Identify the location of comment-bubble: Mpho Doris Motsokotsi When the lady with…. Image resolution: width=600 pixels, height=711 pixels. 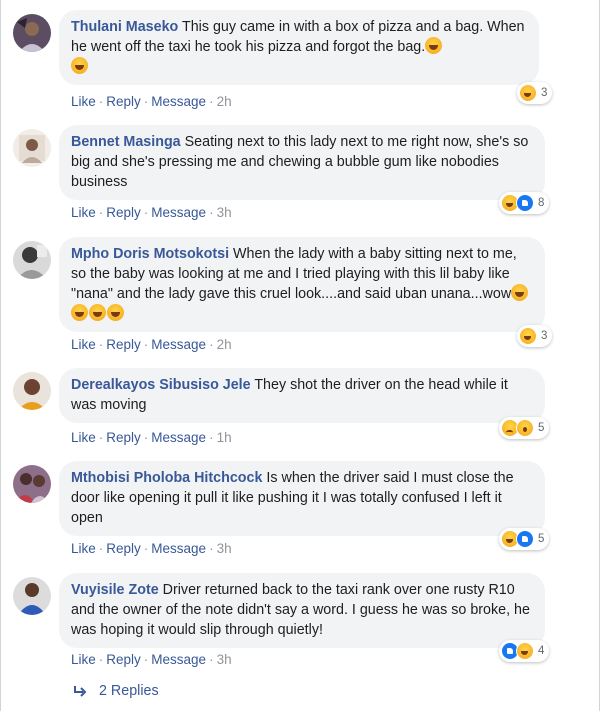
(302, 284).